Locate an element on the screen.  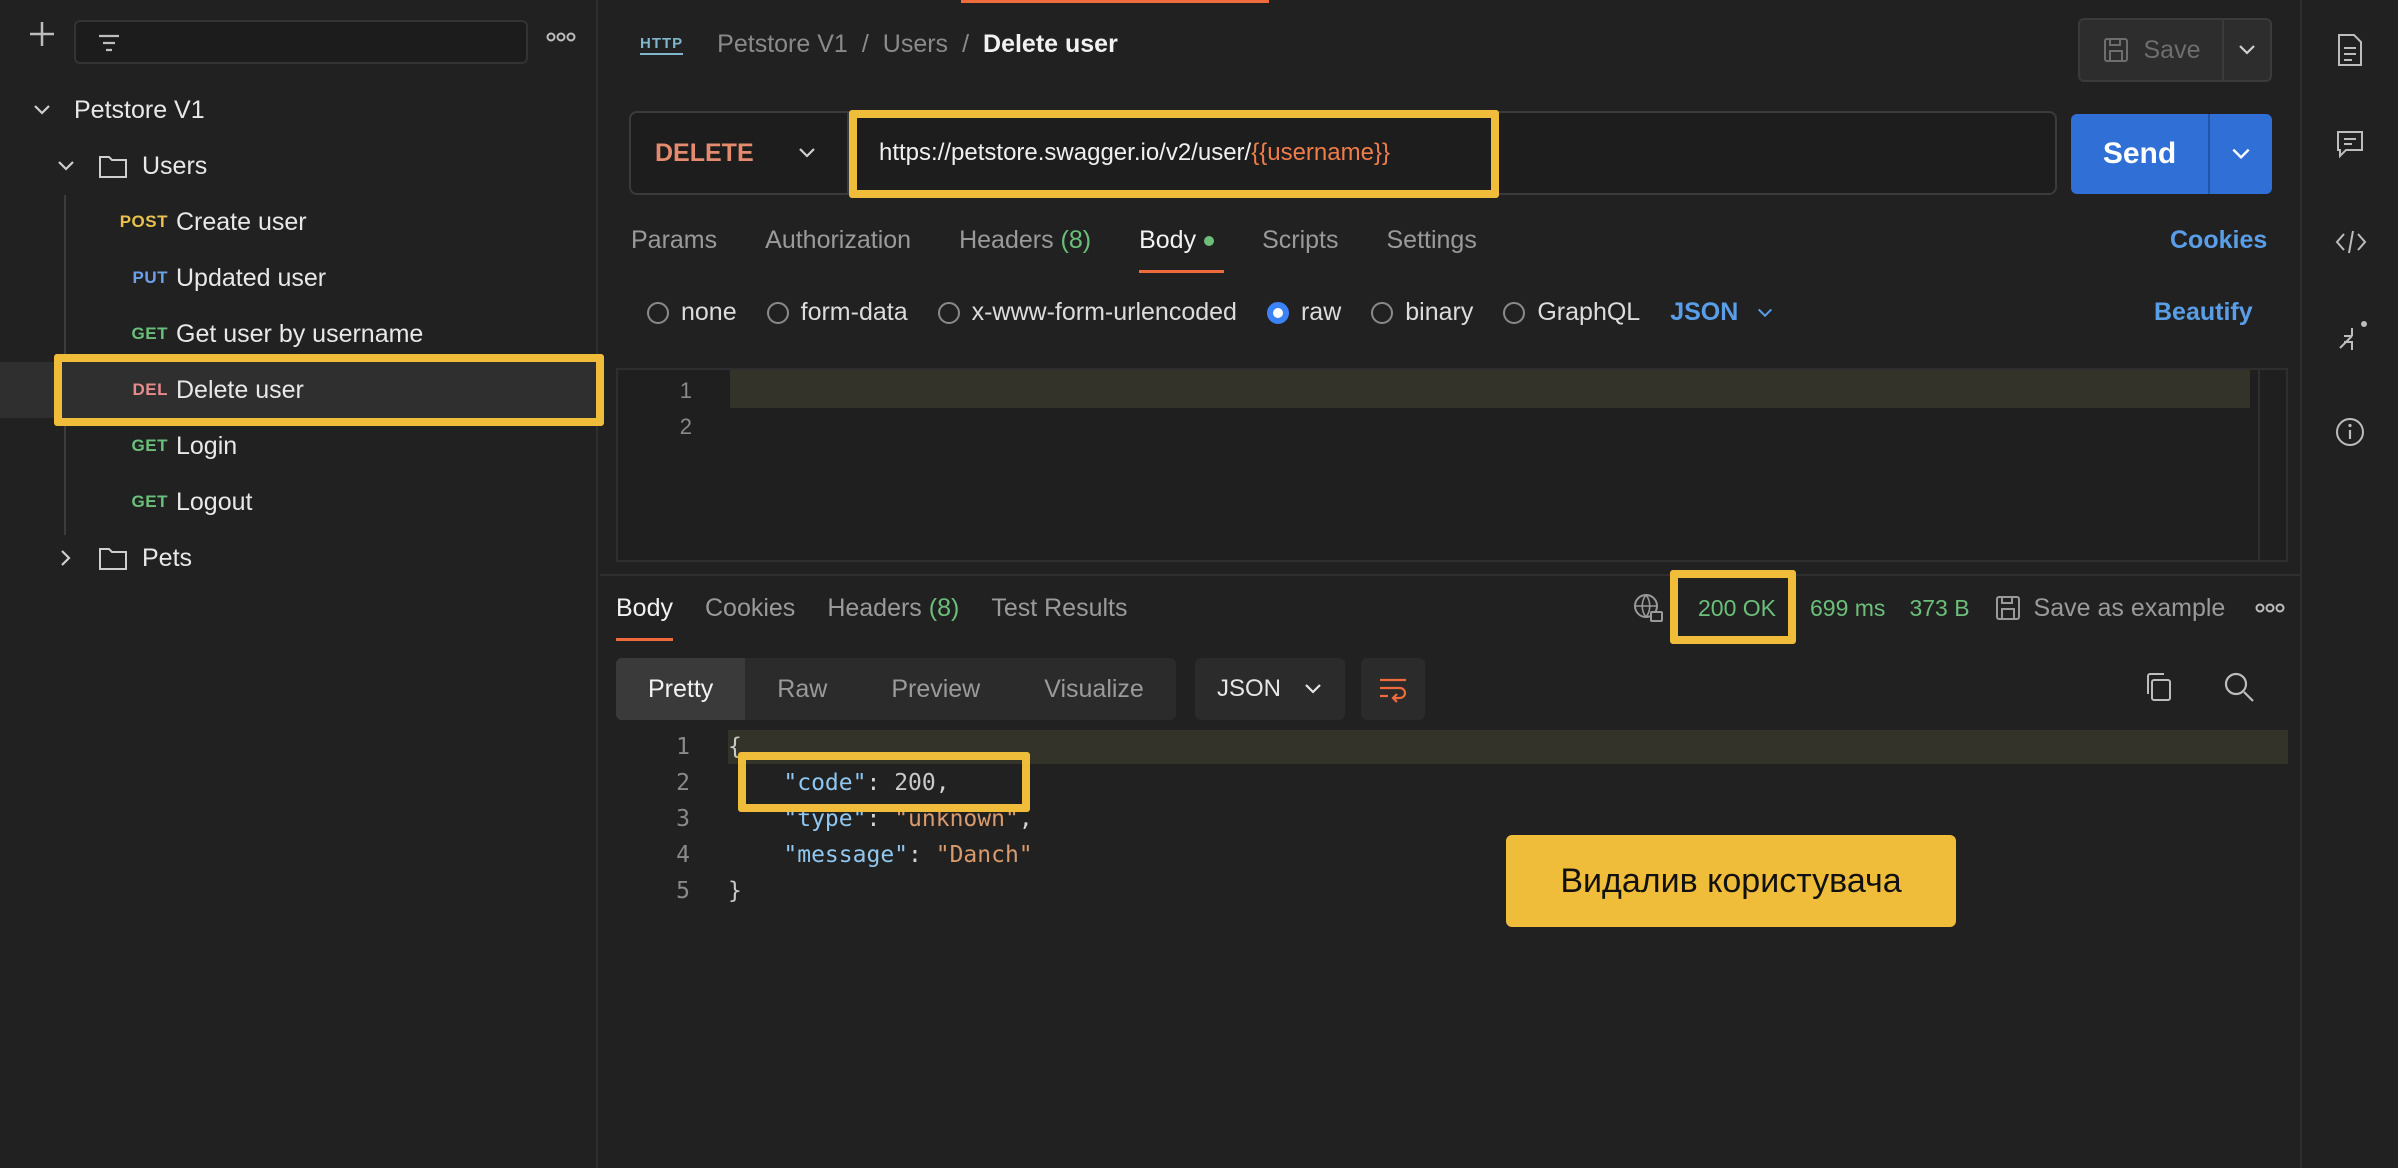
radio-binary: binary is located at coordinates (1422, 312).